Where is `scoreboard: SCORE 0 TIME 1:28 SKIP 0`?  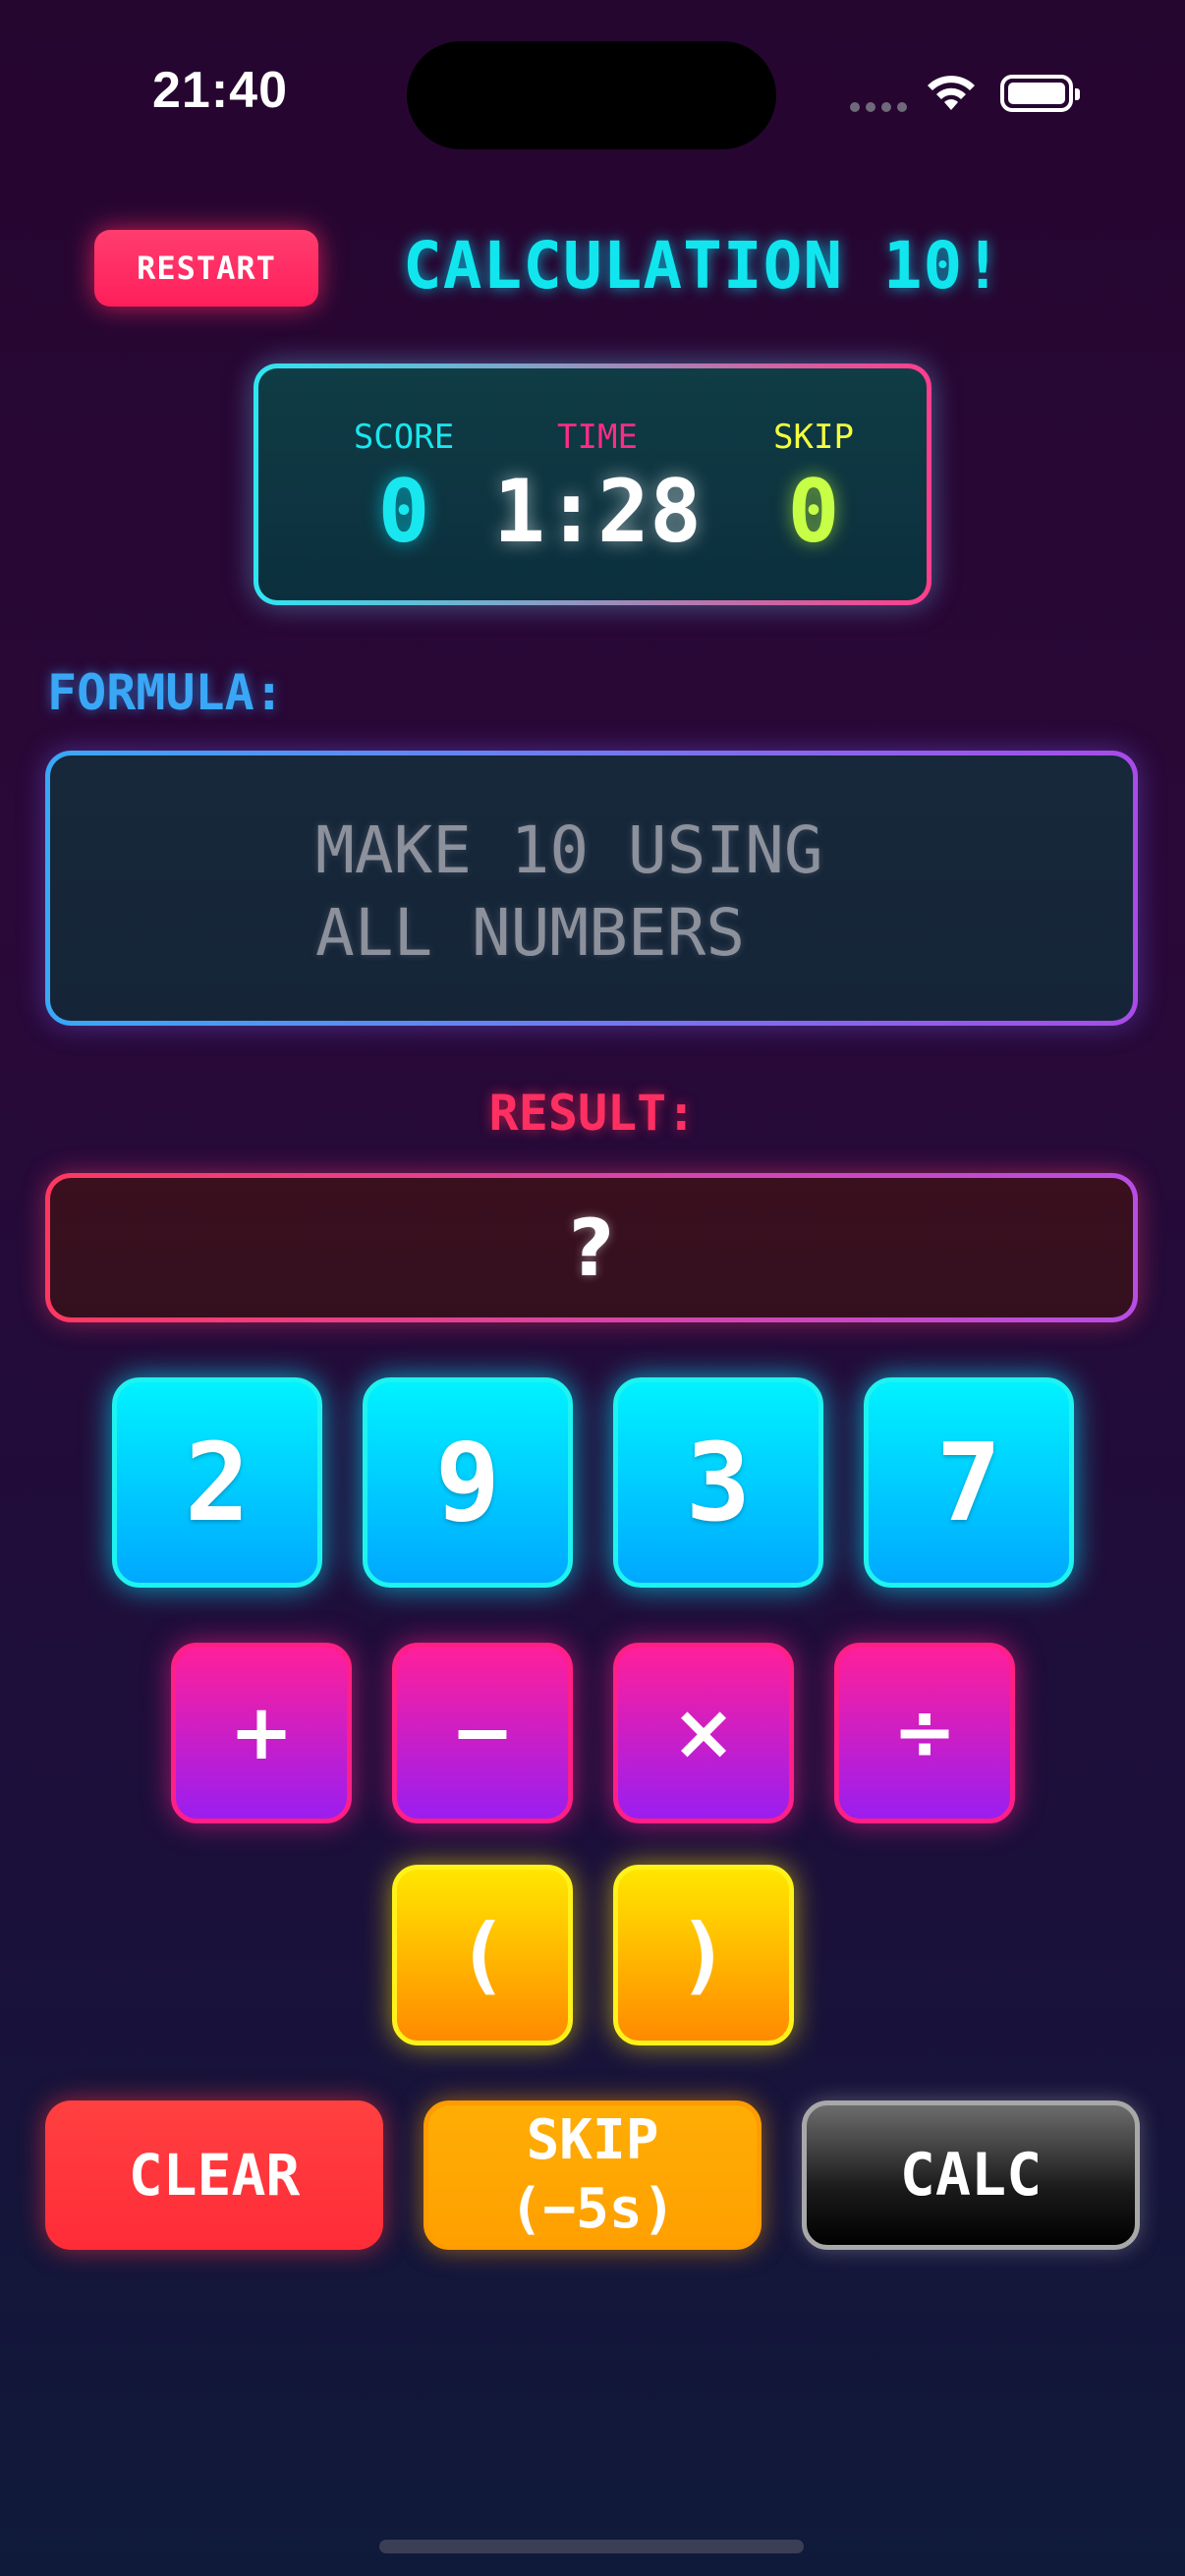
scoreboard: SCORE 0 TIME 1:28 SKIP 0 is located at coordinates (592, 484).